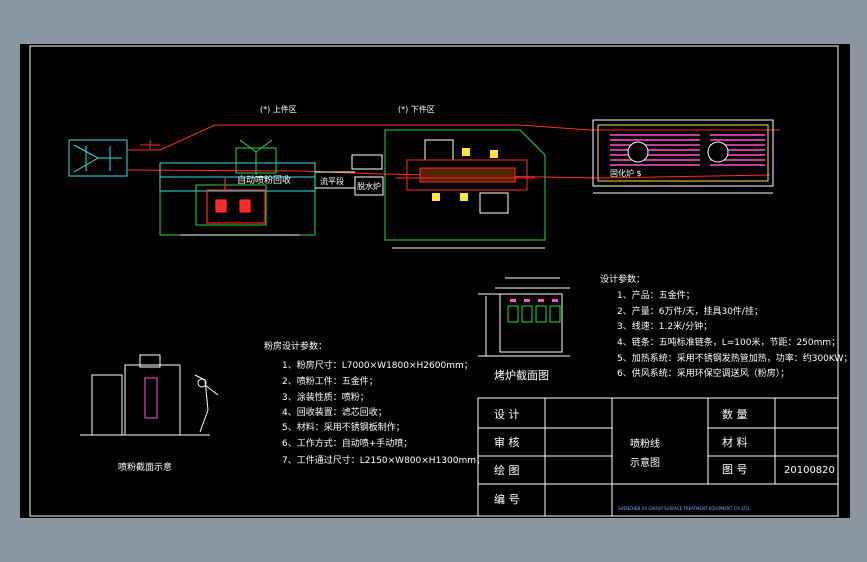  Describe the element at coordinates (645, 462) in the screenshot. I see `tb-title-2: 示意图` at that location.